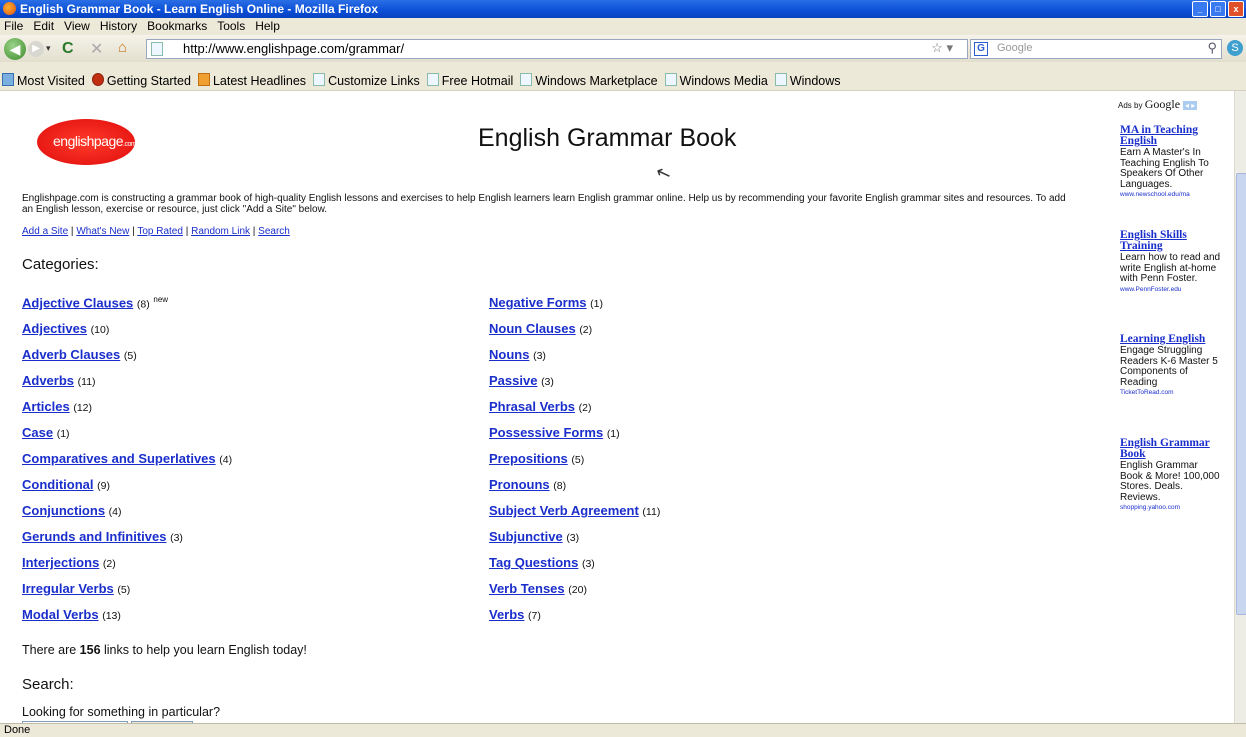 The image size is (1246, 737). Describe the element at coordinates (1171, 194) in the screenshot. I see `ad-url: www.newschool.edu/ma` at that location.